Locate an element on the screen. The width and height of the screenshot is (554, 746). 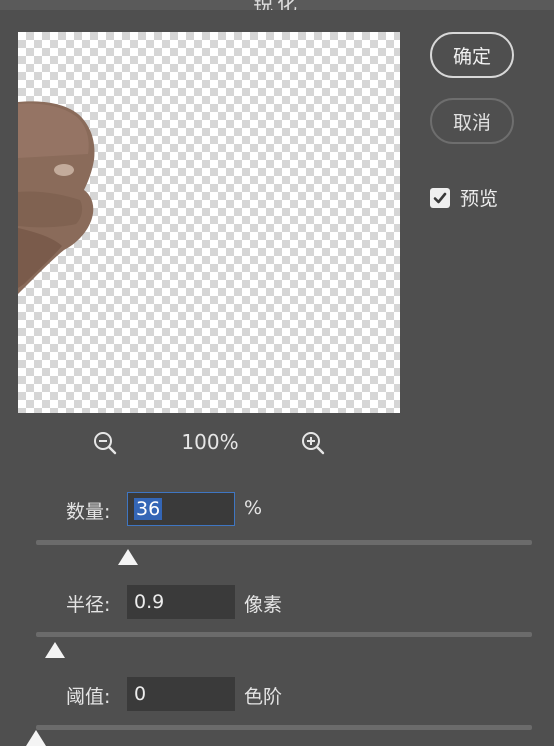
dialog-title: 锐化 is located at coordinates (277, 5).